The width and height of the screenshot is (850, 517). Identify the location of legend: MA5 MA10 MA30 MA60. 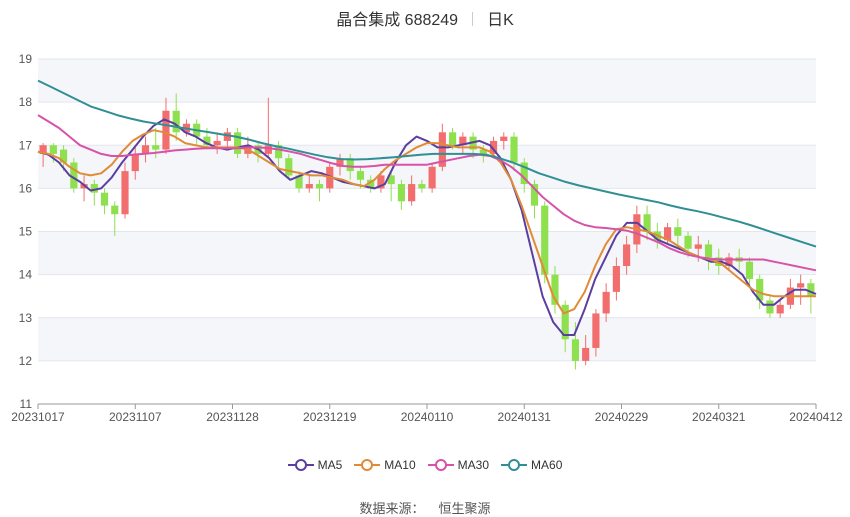
(425, 466).